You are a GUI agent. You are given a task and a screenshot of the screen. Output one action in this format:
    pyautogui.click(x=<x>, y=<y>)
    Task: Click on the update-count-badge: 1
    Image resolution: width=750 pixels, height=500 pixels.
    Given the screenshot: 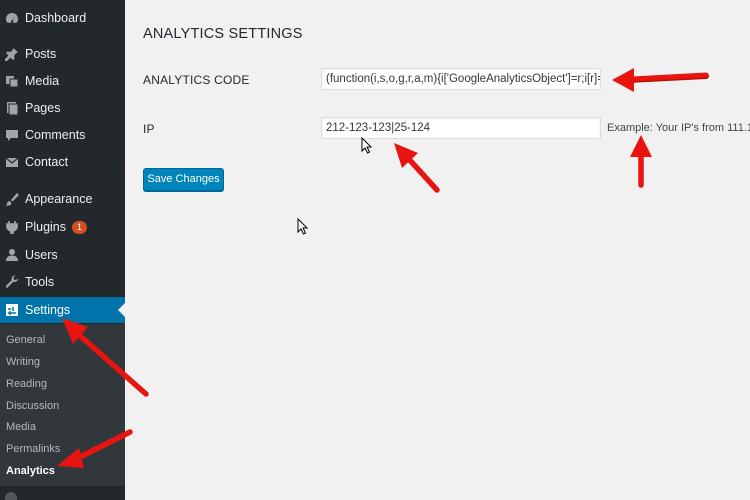 What is the action you would take?
    pyautogui.click(x=79, y=227)
    